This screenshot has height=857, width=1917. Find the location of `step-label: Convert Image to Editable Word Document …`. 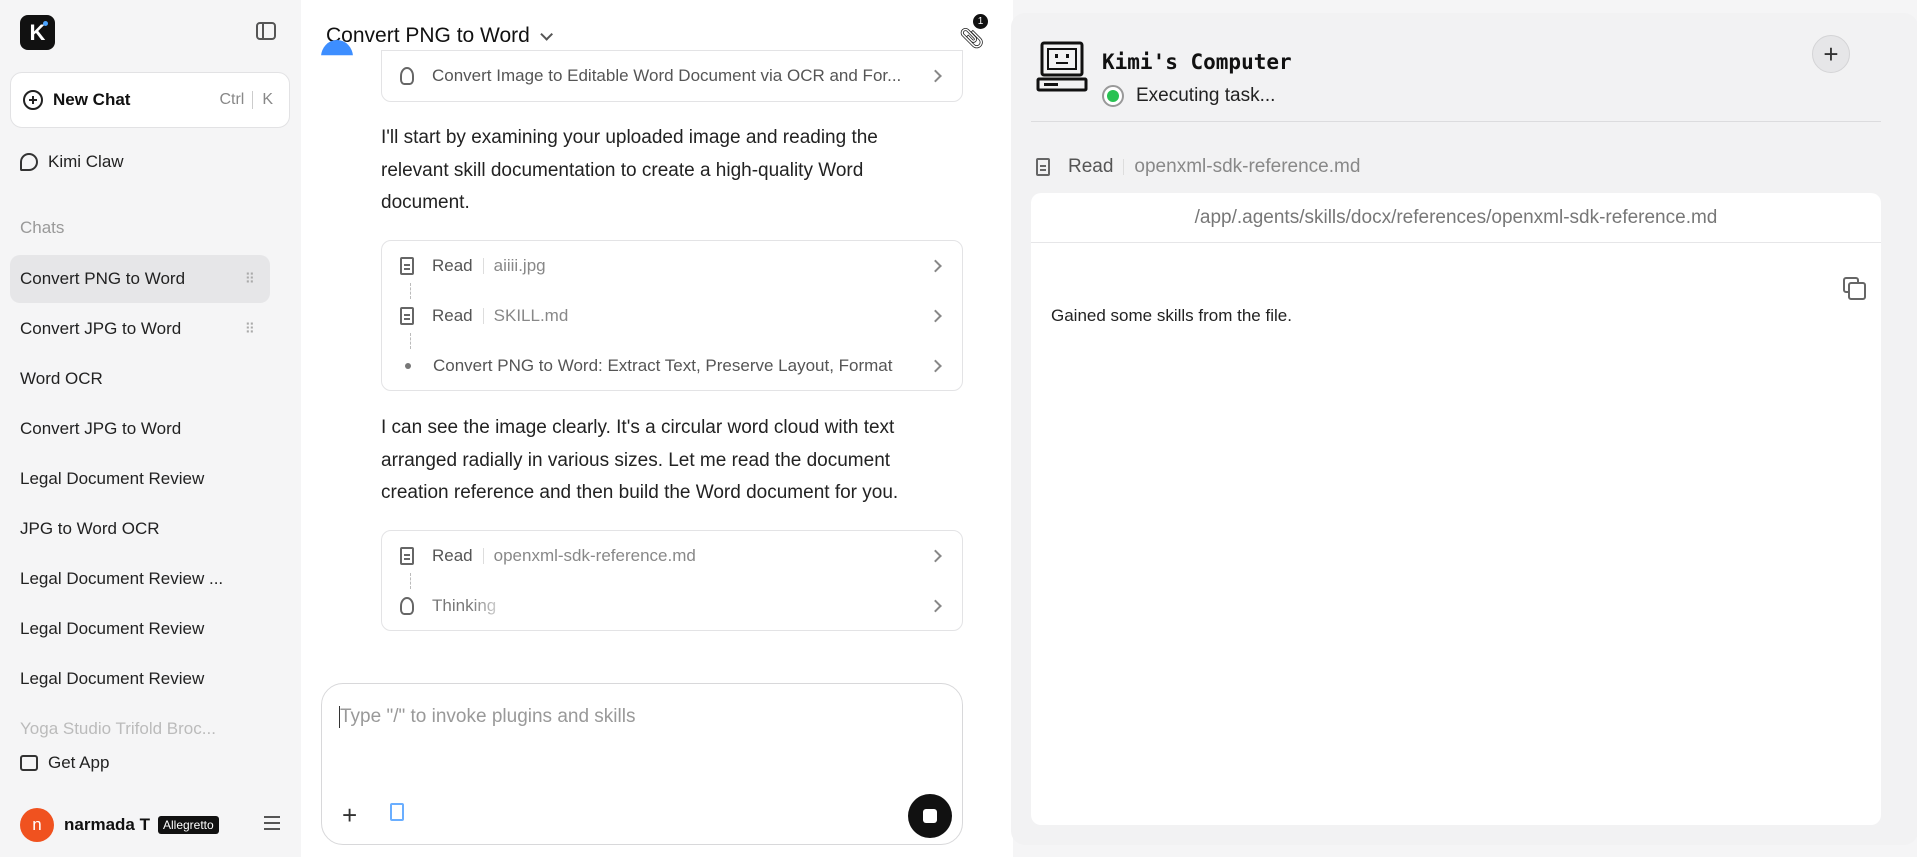

step-label: Convert Image to Editable Word Document … is located at coordinates (667, 75).